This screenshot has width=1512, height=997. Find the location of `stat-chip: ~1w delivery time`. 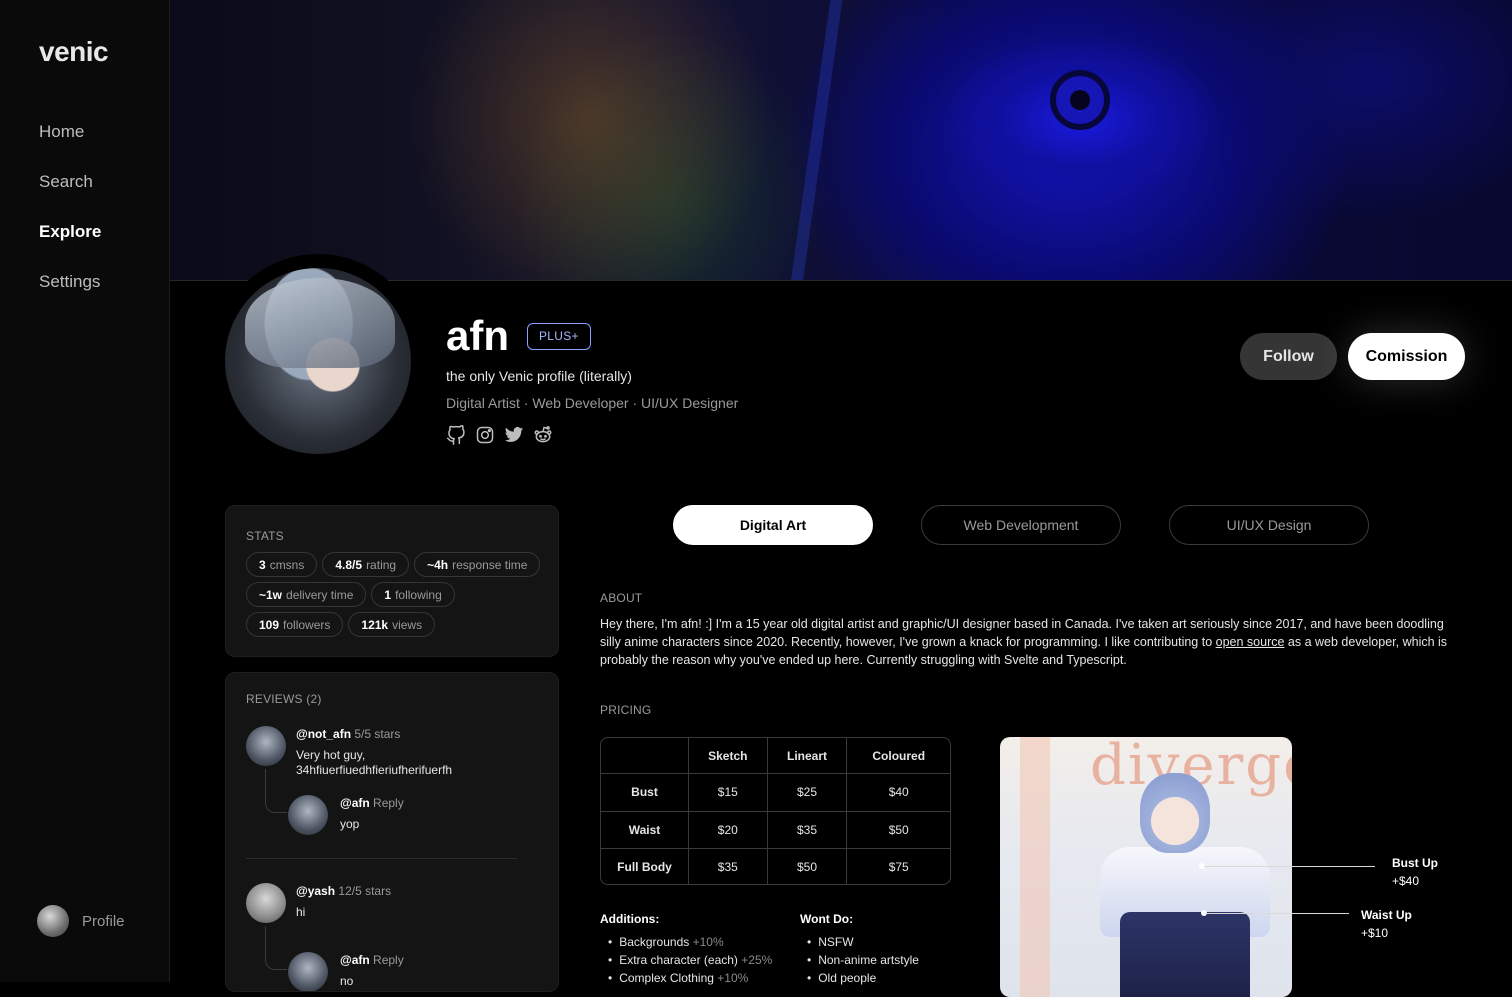

stat-chip: ~1w delivery time is located at coordinates (306, 594).